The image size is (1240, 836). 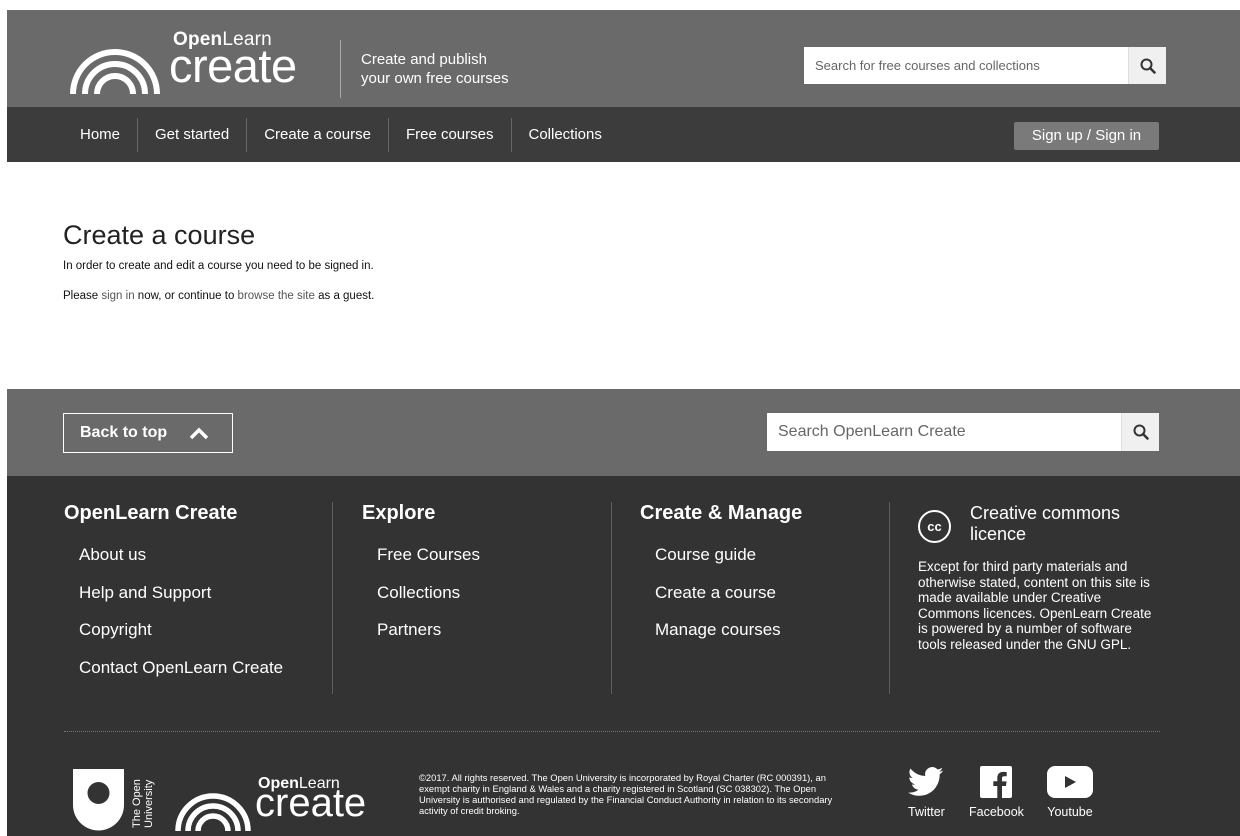 What do you see at coordinates (721, 639) in the screenshot?
I see `footer-link-manage-courses: Manage courses` at bounding box center [721, 639].